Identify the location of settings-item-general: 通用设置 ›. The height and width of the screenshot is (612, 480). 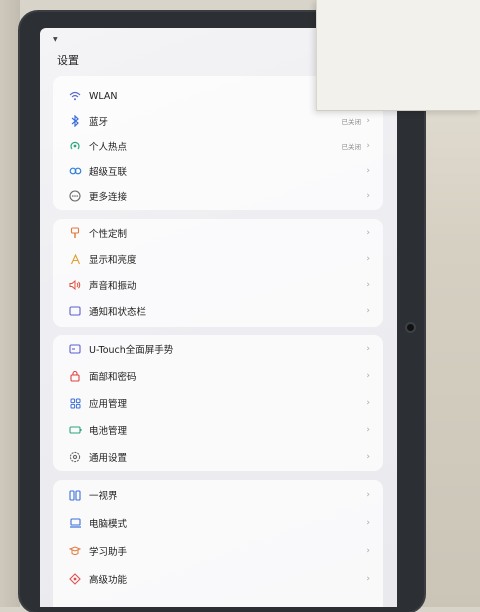
(218, 457).